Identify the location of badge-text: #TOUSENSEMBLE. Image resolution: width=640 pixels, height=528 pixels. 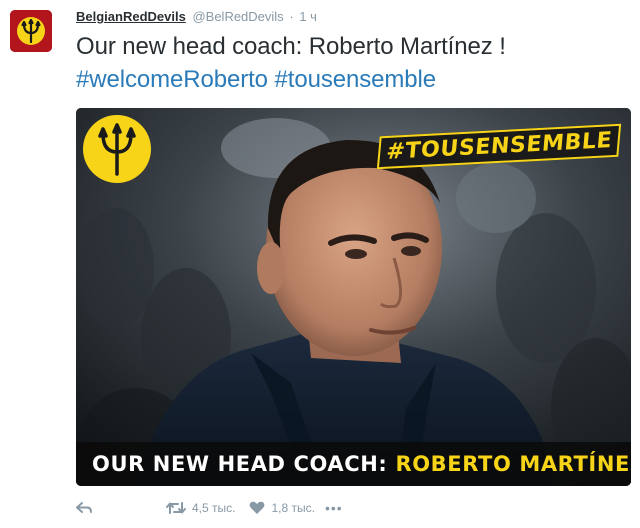
(499, 146).